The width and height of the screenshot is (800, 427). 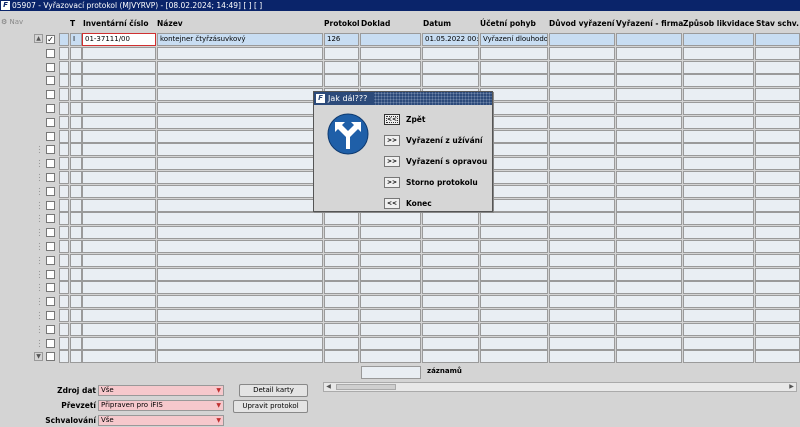 What do you see at coordinates (116, 23) in the screenshot?
I see `column-header-inventarni-cislo: Inventární číslo` at bounding box center [116, 23].